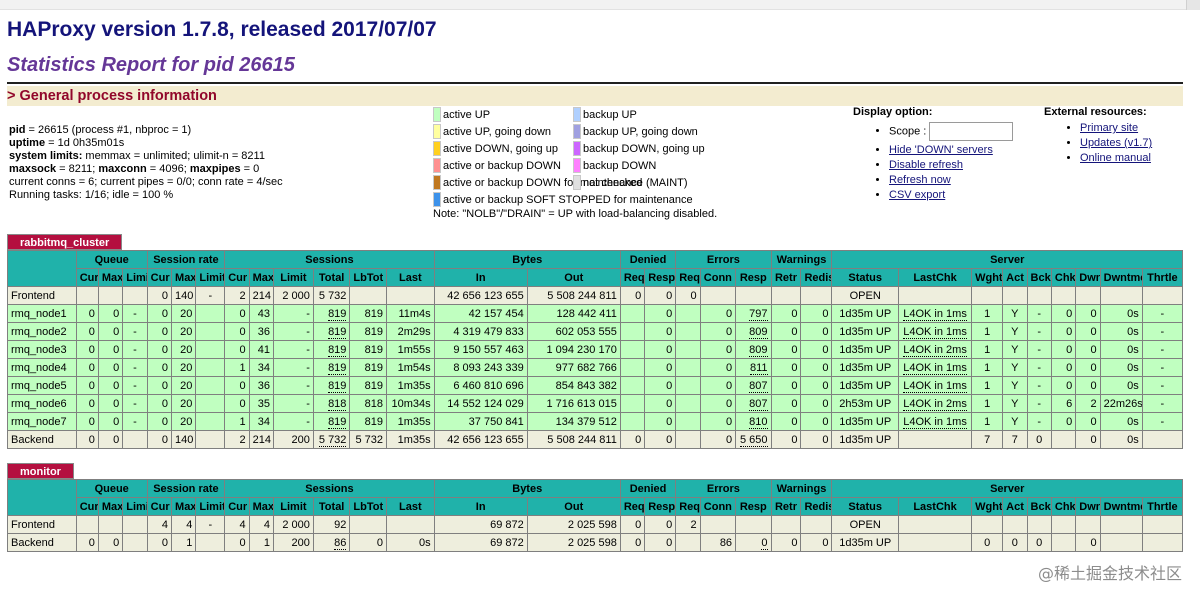 The height and width of the screenshot is (596, 1200). Describe the element at coordinates (261, 421) in the screenshot. I see `table-cell: 34` at that location.